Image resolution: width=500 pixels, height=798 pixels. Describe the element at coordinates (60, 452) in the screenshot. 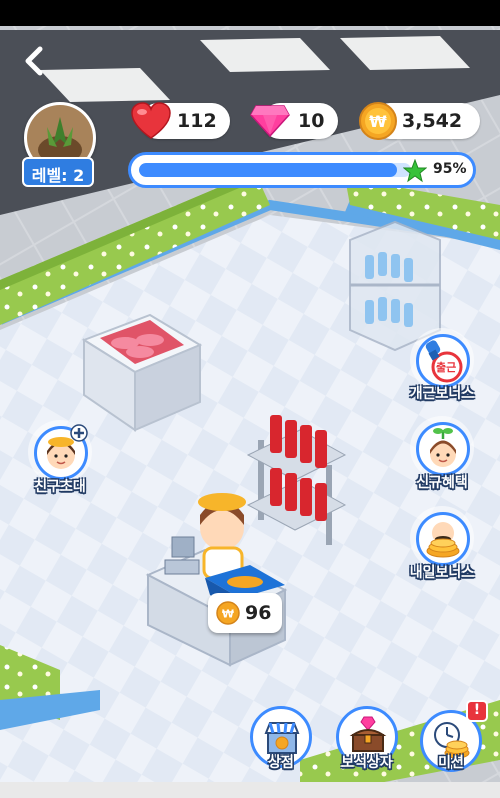

I see `invite-friends-button` at that location.